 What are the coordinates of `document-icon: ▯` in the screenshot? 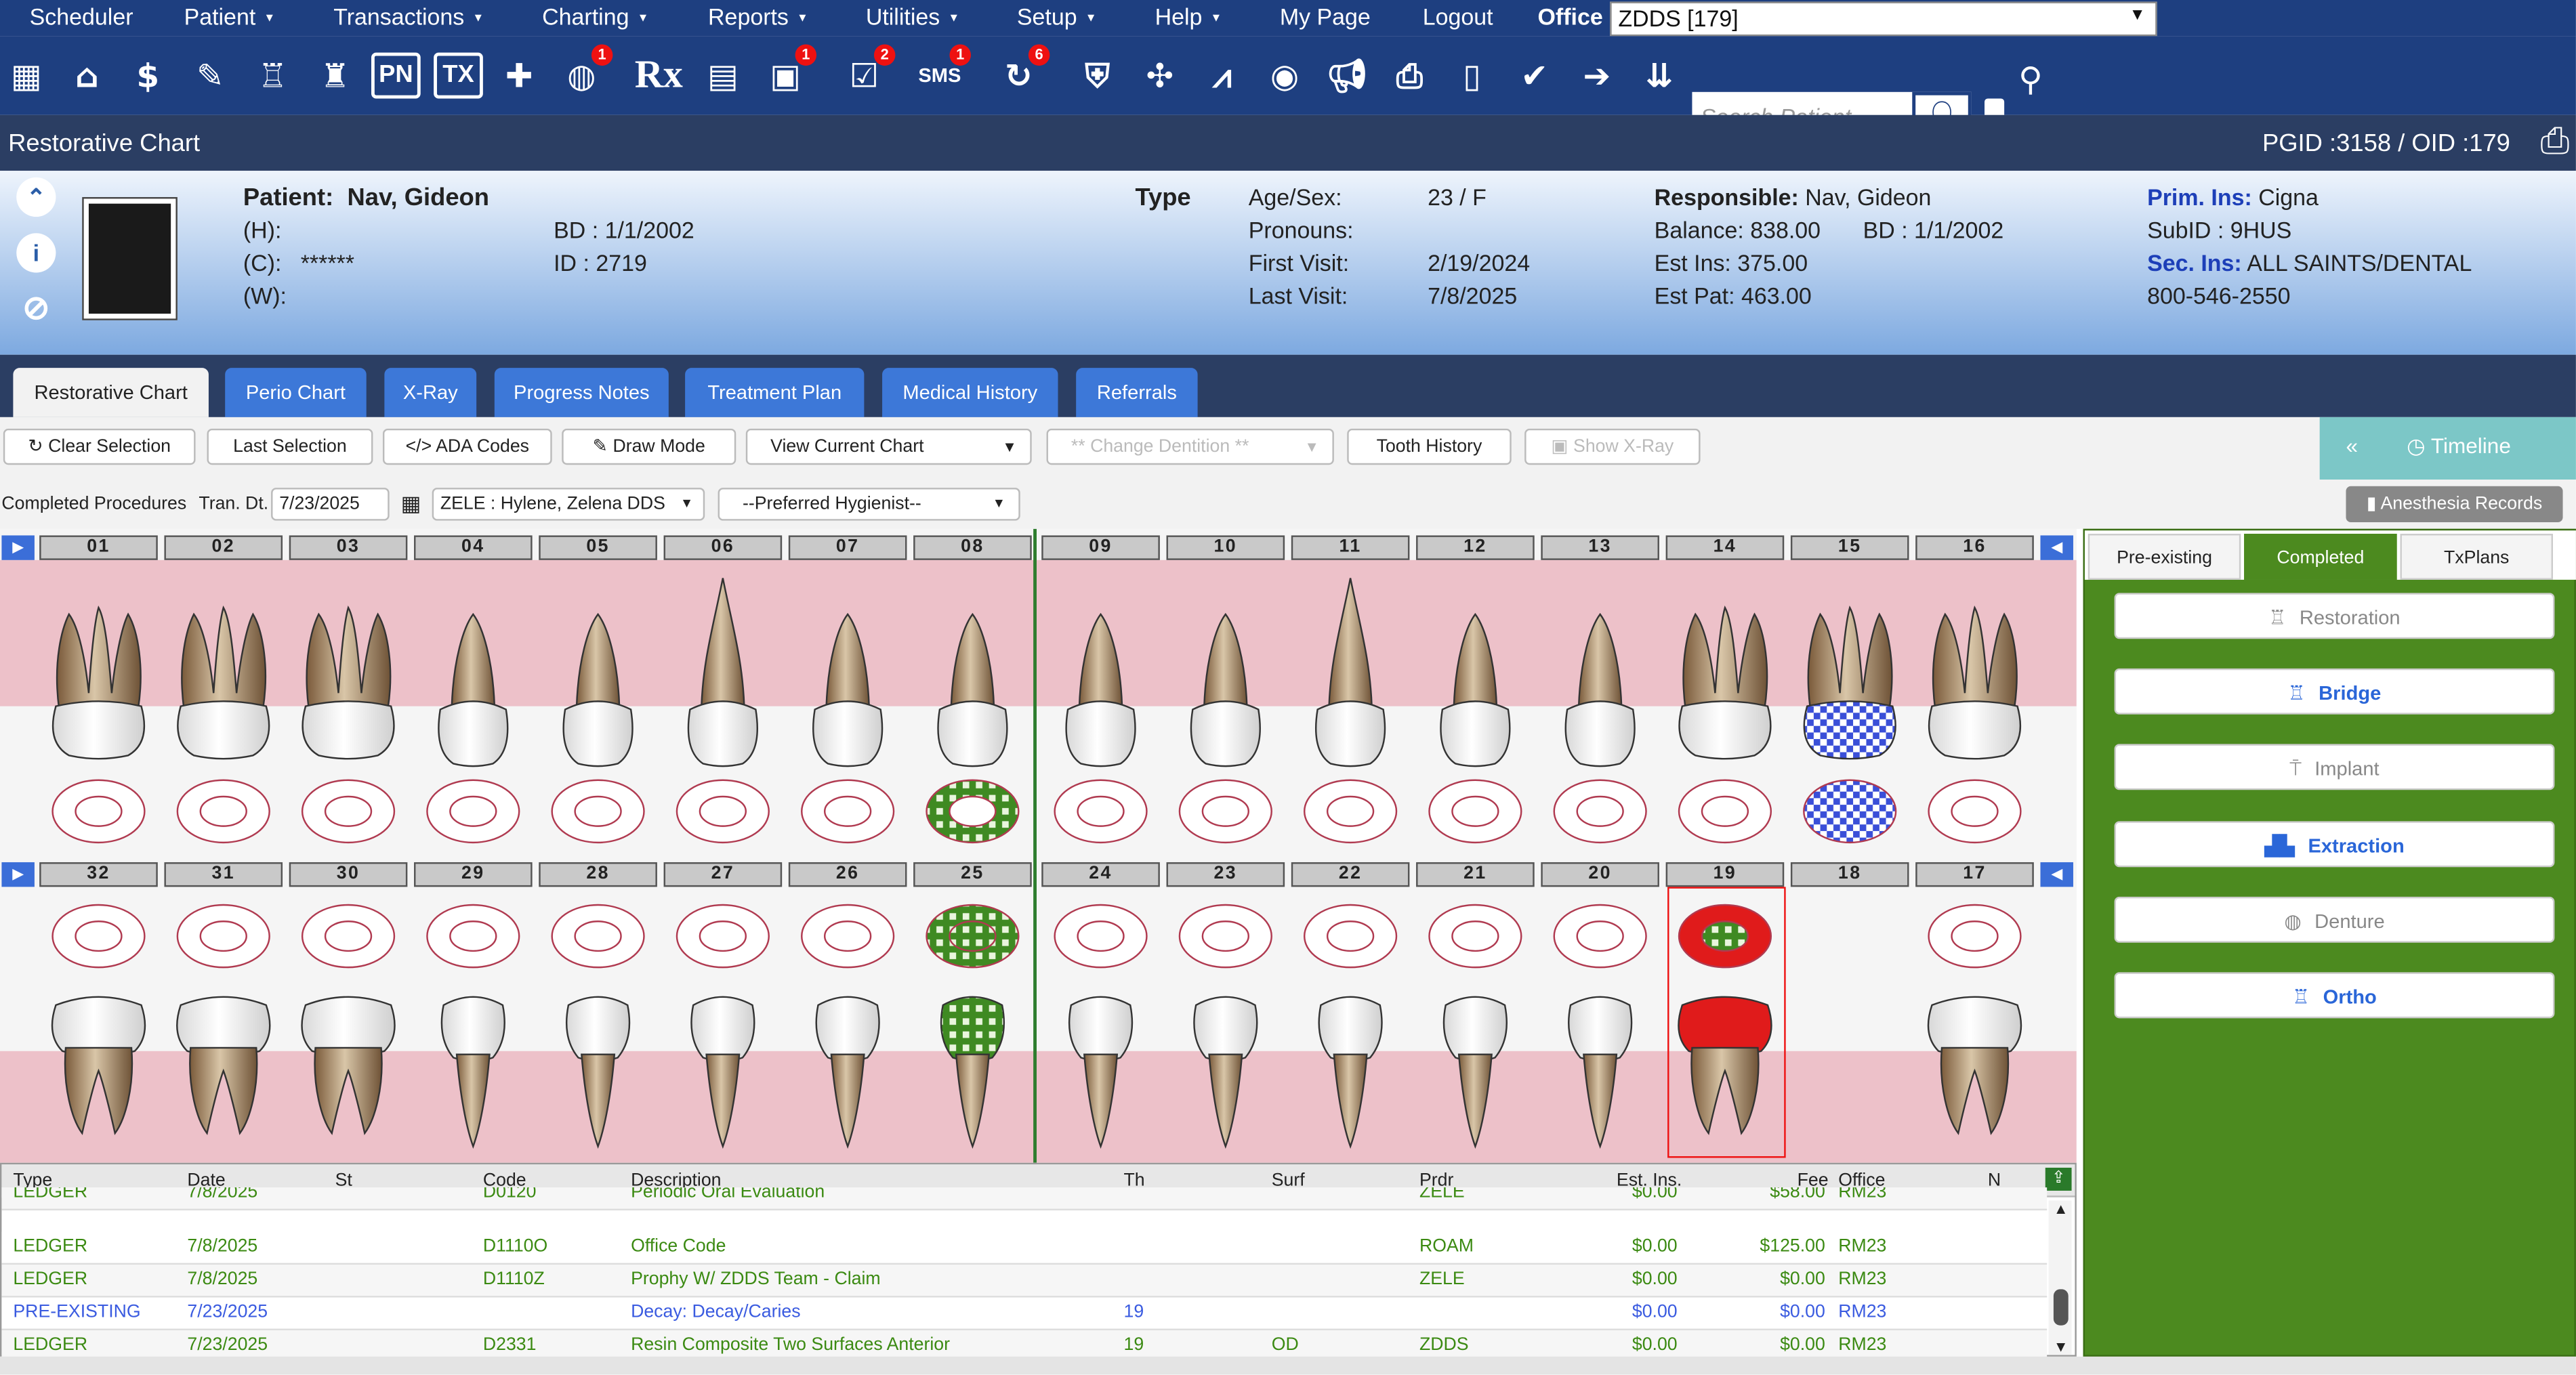 It's located at (1472, 75).